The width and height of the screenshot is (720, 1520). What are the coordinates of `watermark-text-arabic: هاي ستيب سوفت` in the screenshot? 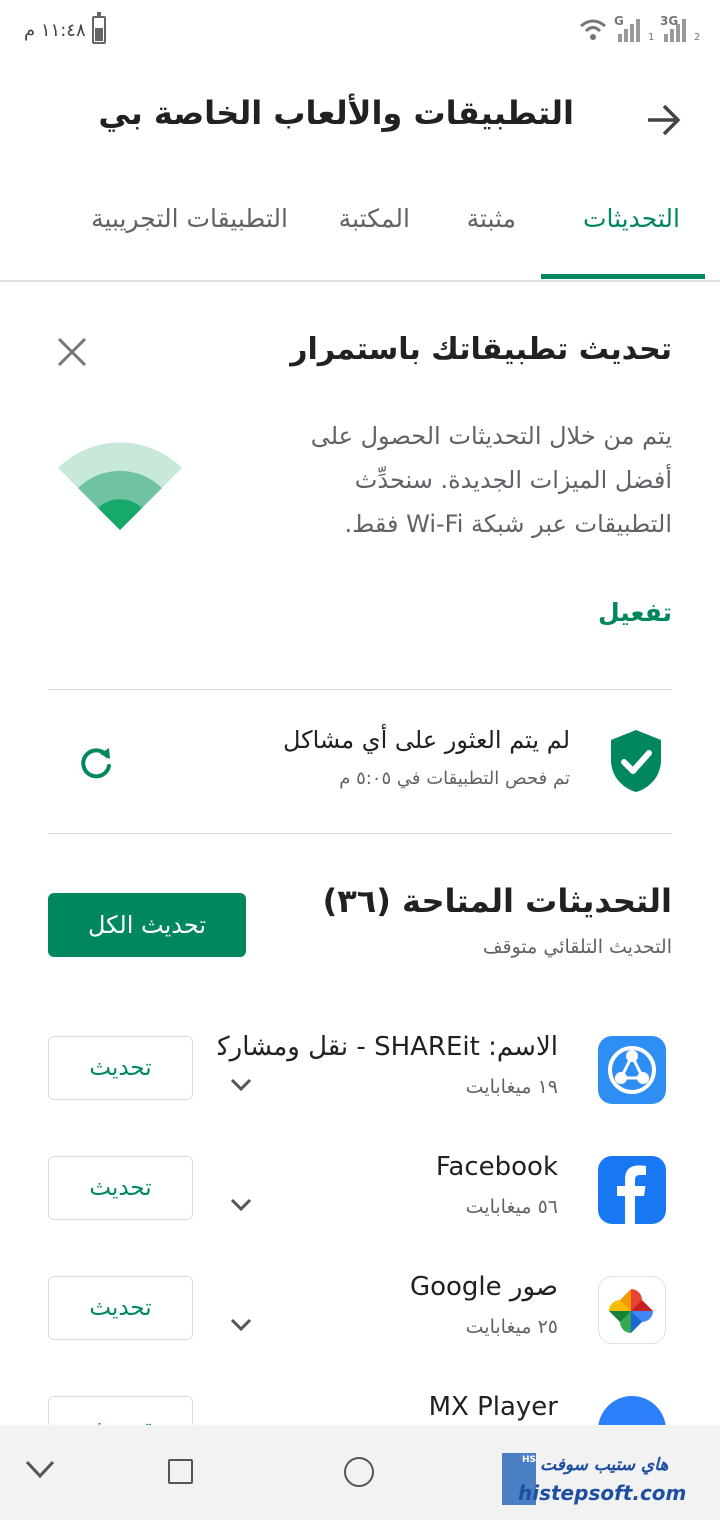 It's located at (604, 1465).